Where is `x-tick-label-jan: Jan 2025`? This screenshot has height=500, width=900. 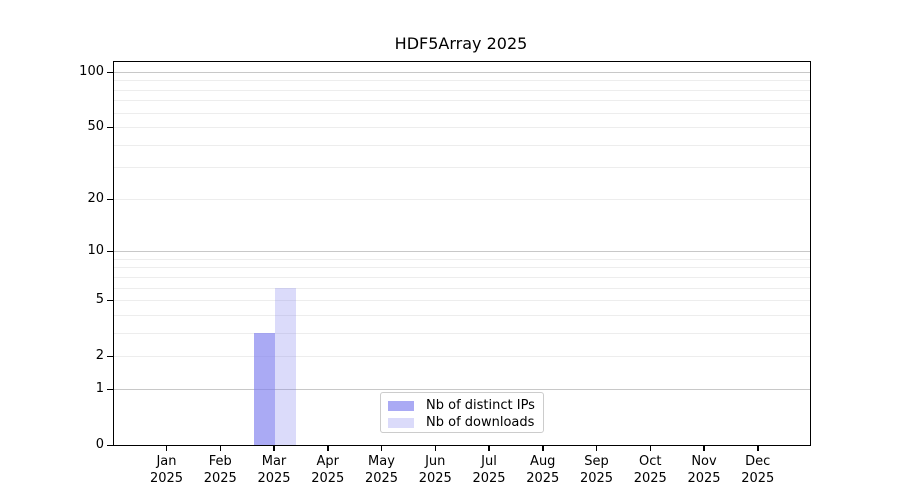
x-tick-label-jan: Jan 2025 is located at coordinates (167, 470).